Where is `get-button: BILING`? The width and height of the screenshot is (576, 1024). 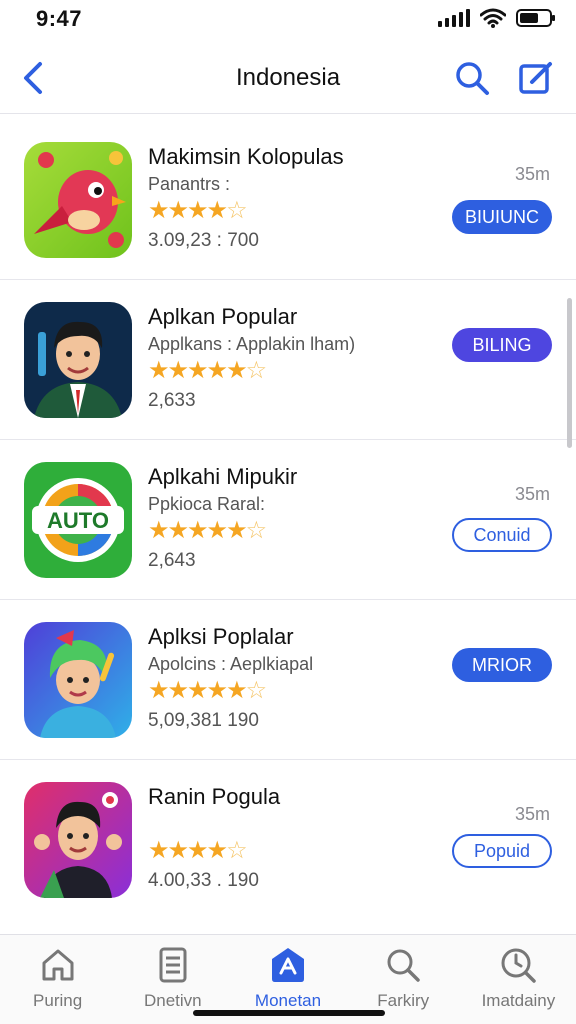 get-button: BILING is located at coordinates (502, 345).